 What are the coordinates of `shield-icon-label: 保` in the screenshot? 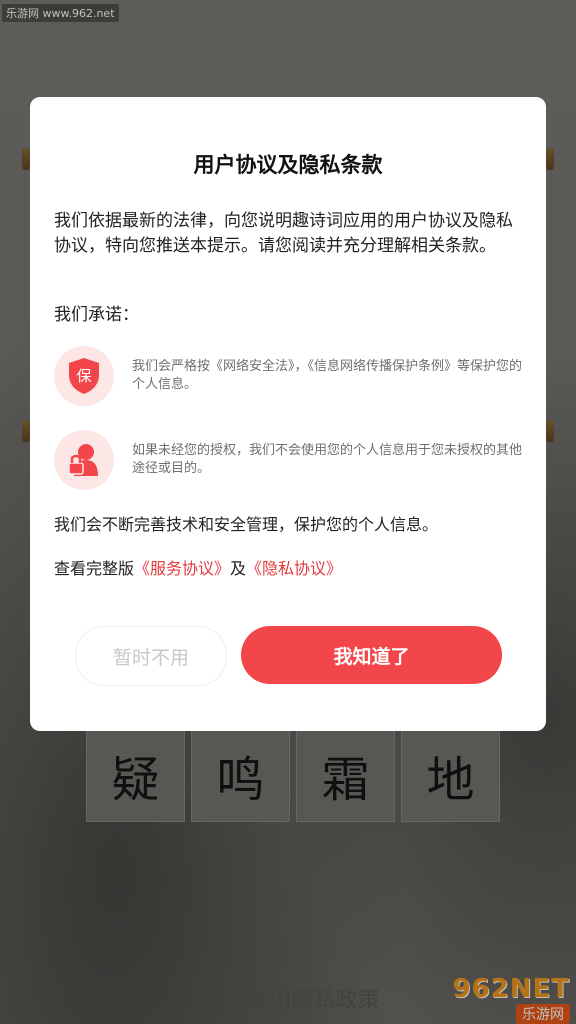 It's located at (83, 376).